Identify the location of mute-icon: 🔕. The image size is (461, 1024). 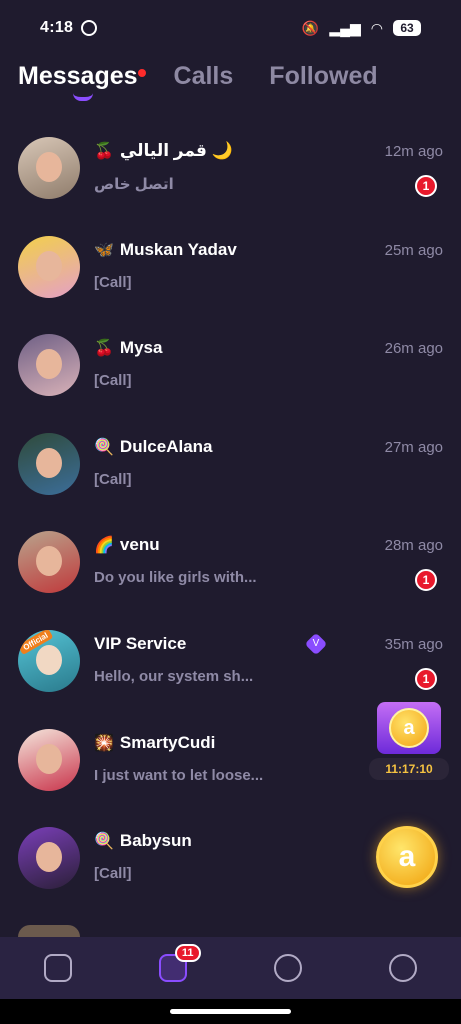
(310, 27).